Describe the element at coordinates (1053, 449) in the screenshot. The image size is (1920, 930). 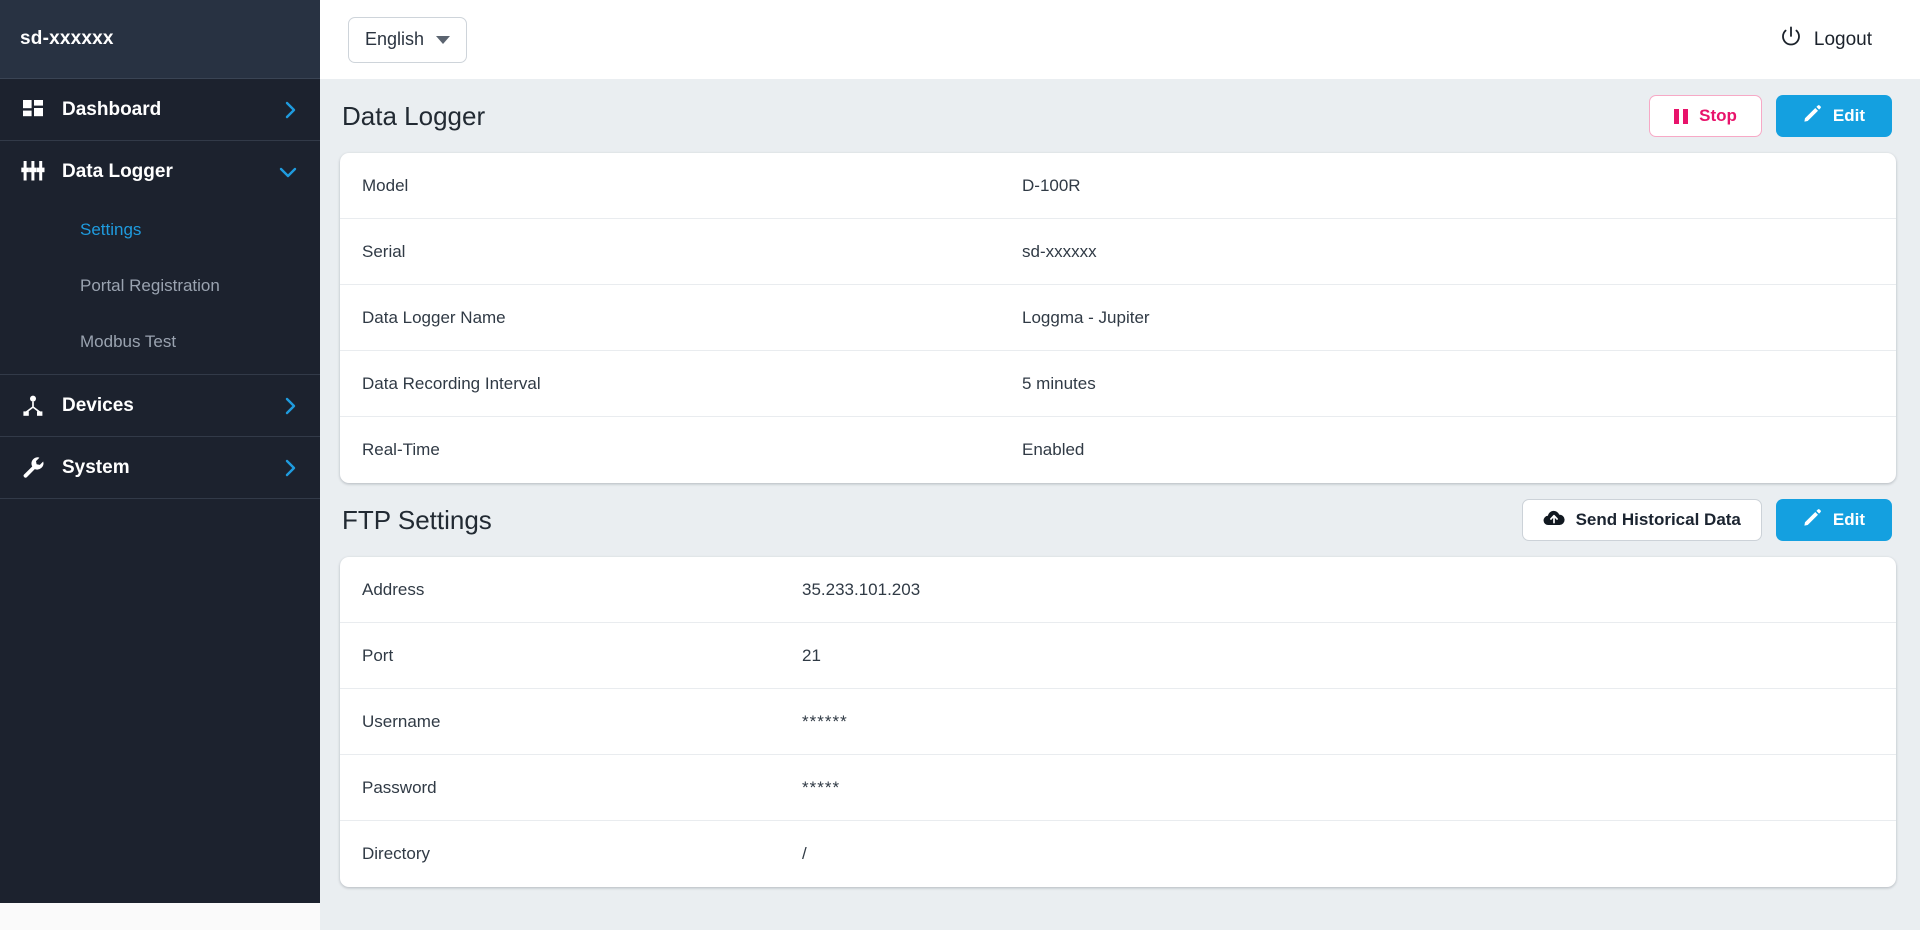
I see `row-value: Enabled` at that location.